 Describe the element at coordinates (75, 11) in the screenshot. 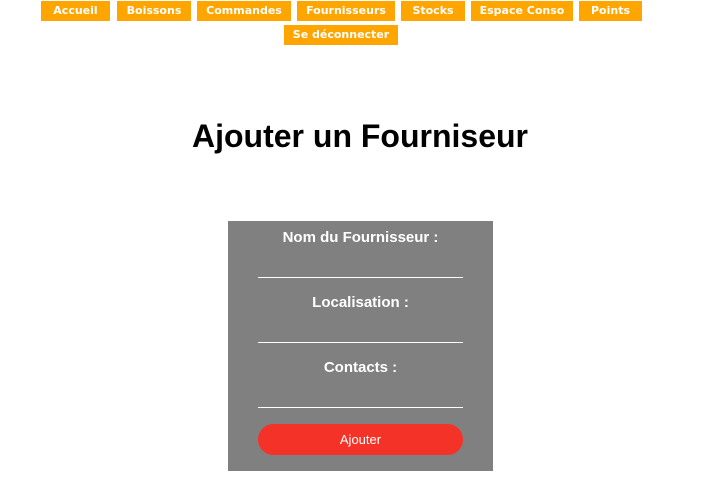

I see `nav-button-accueil: Accueil` at that location.